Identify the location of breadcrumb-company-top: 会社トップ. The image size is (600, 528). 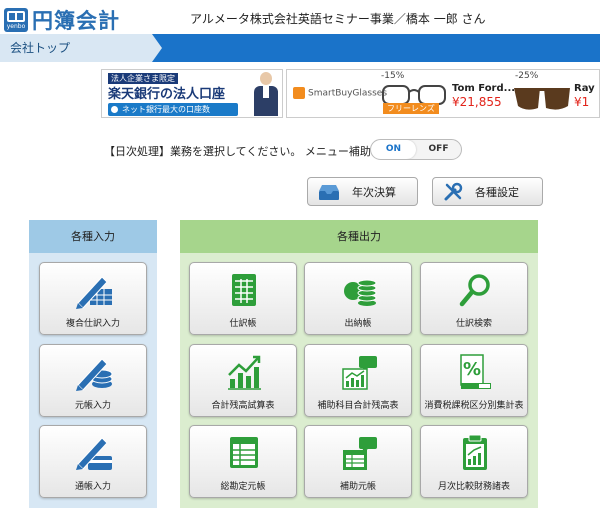
(76, 48).